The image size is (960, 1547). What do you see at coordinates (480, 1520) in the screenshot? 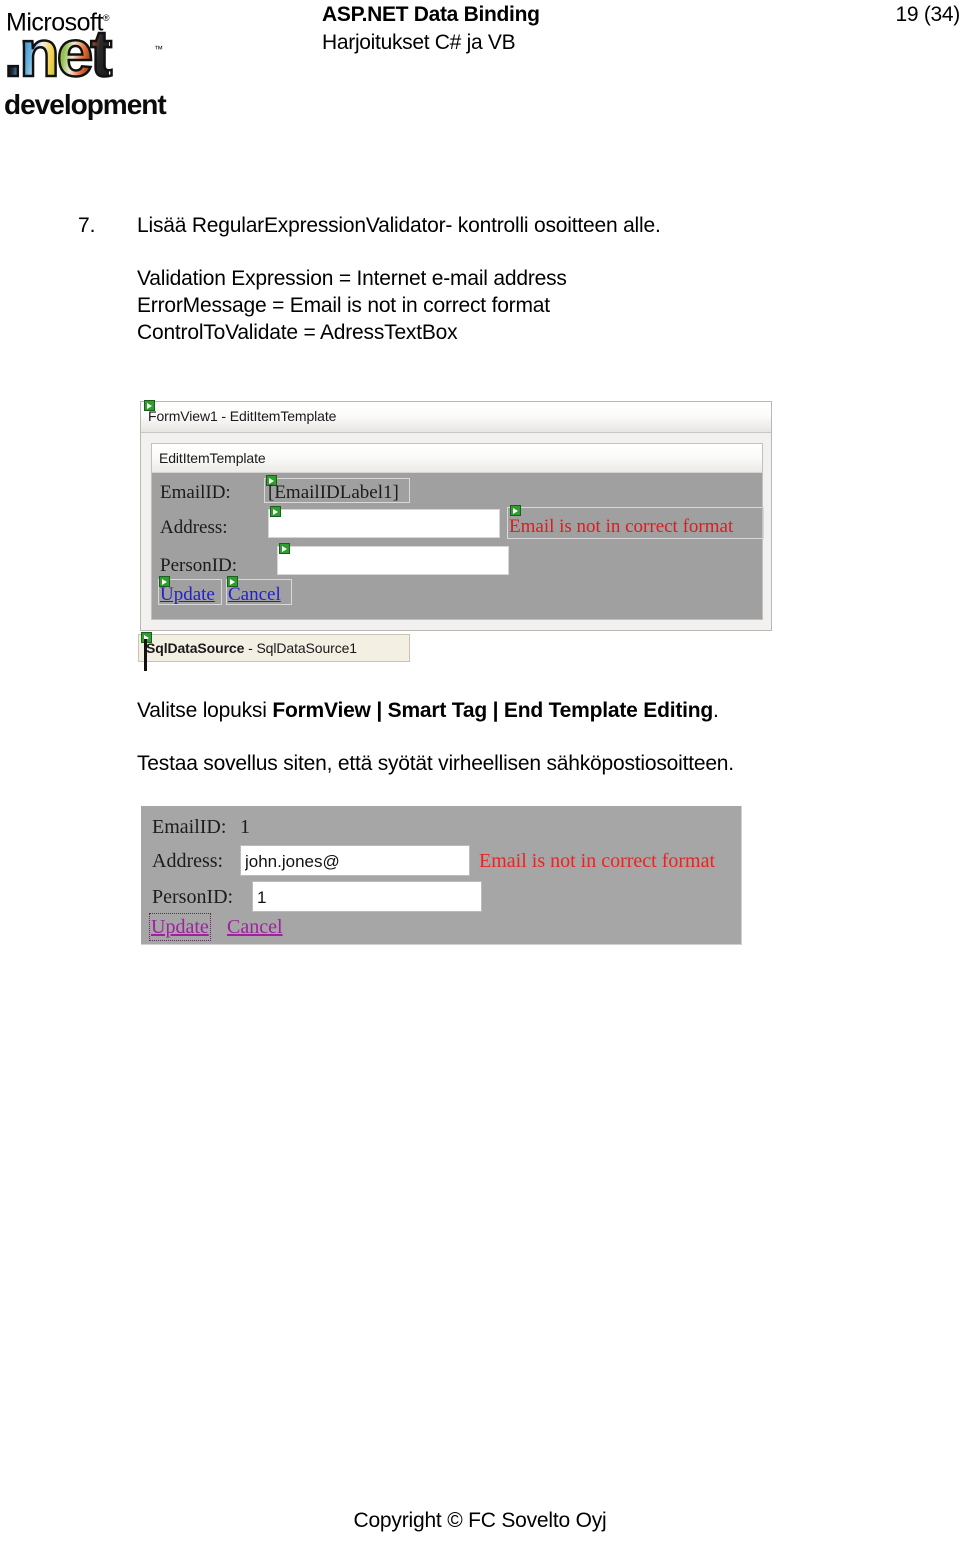
I see `footer-copyright: Copyright © FC Sovelto Oyj` at bounding box center [480, 1520].